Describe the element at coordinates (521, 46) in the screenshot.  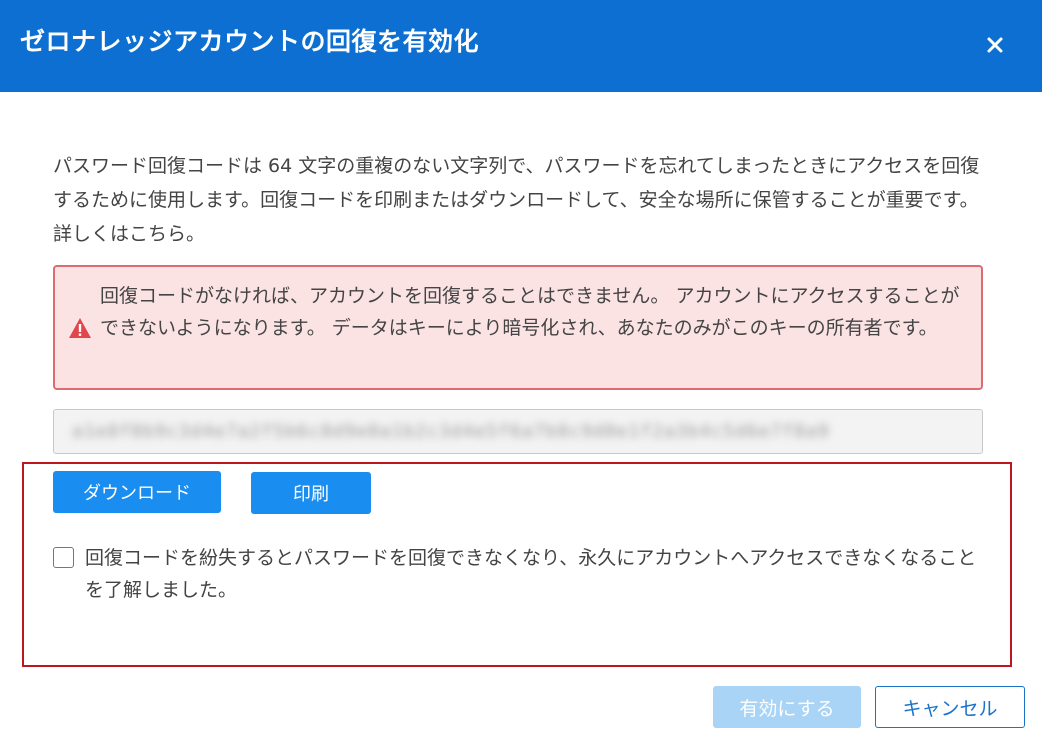
I see `dialog-header: ゼロナレッジアカウントの回復を有効化` at that location.